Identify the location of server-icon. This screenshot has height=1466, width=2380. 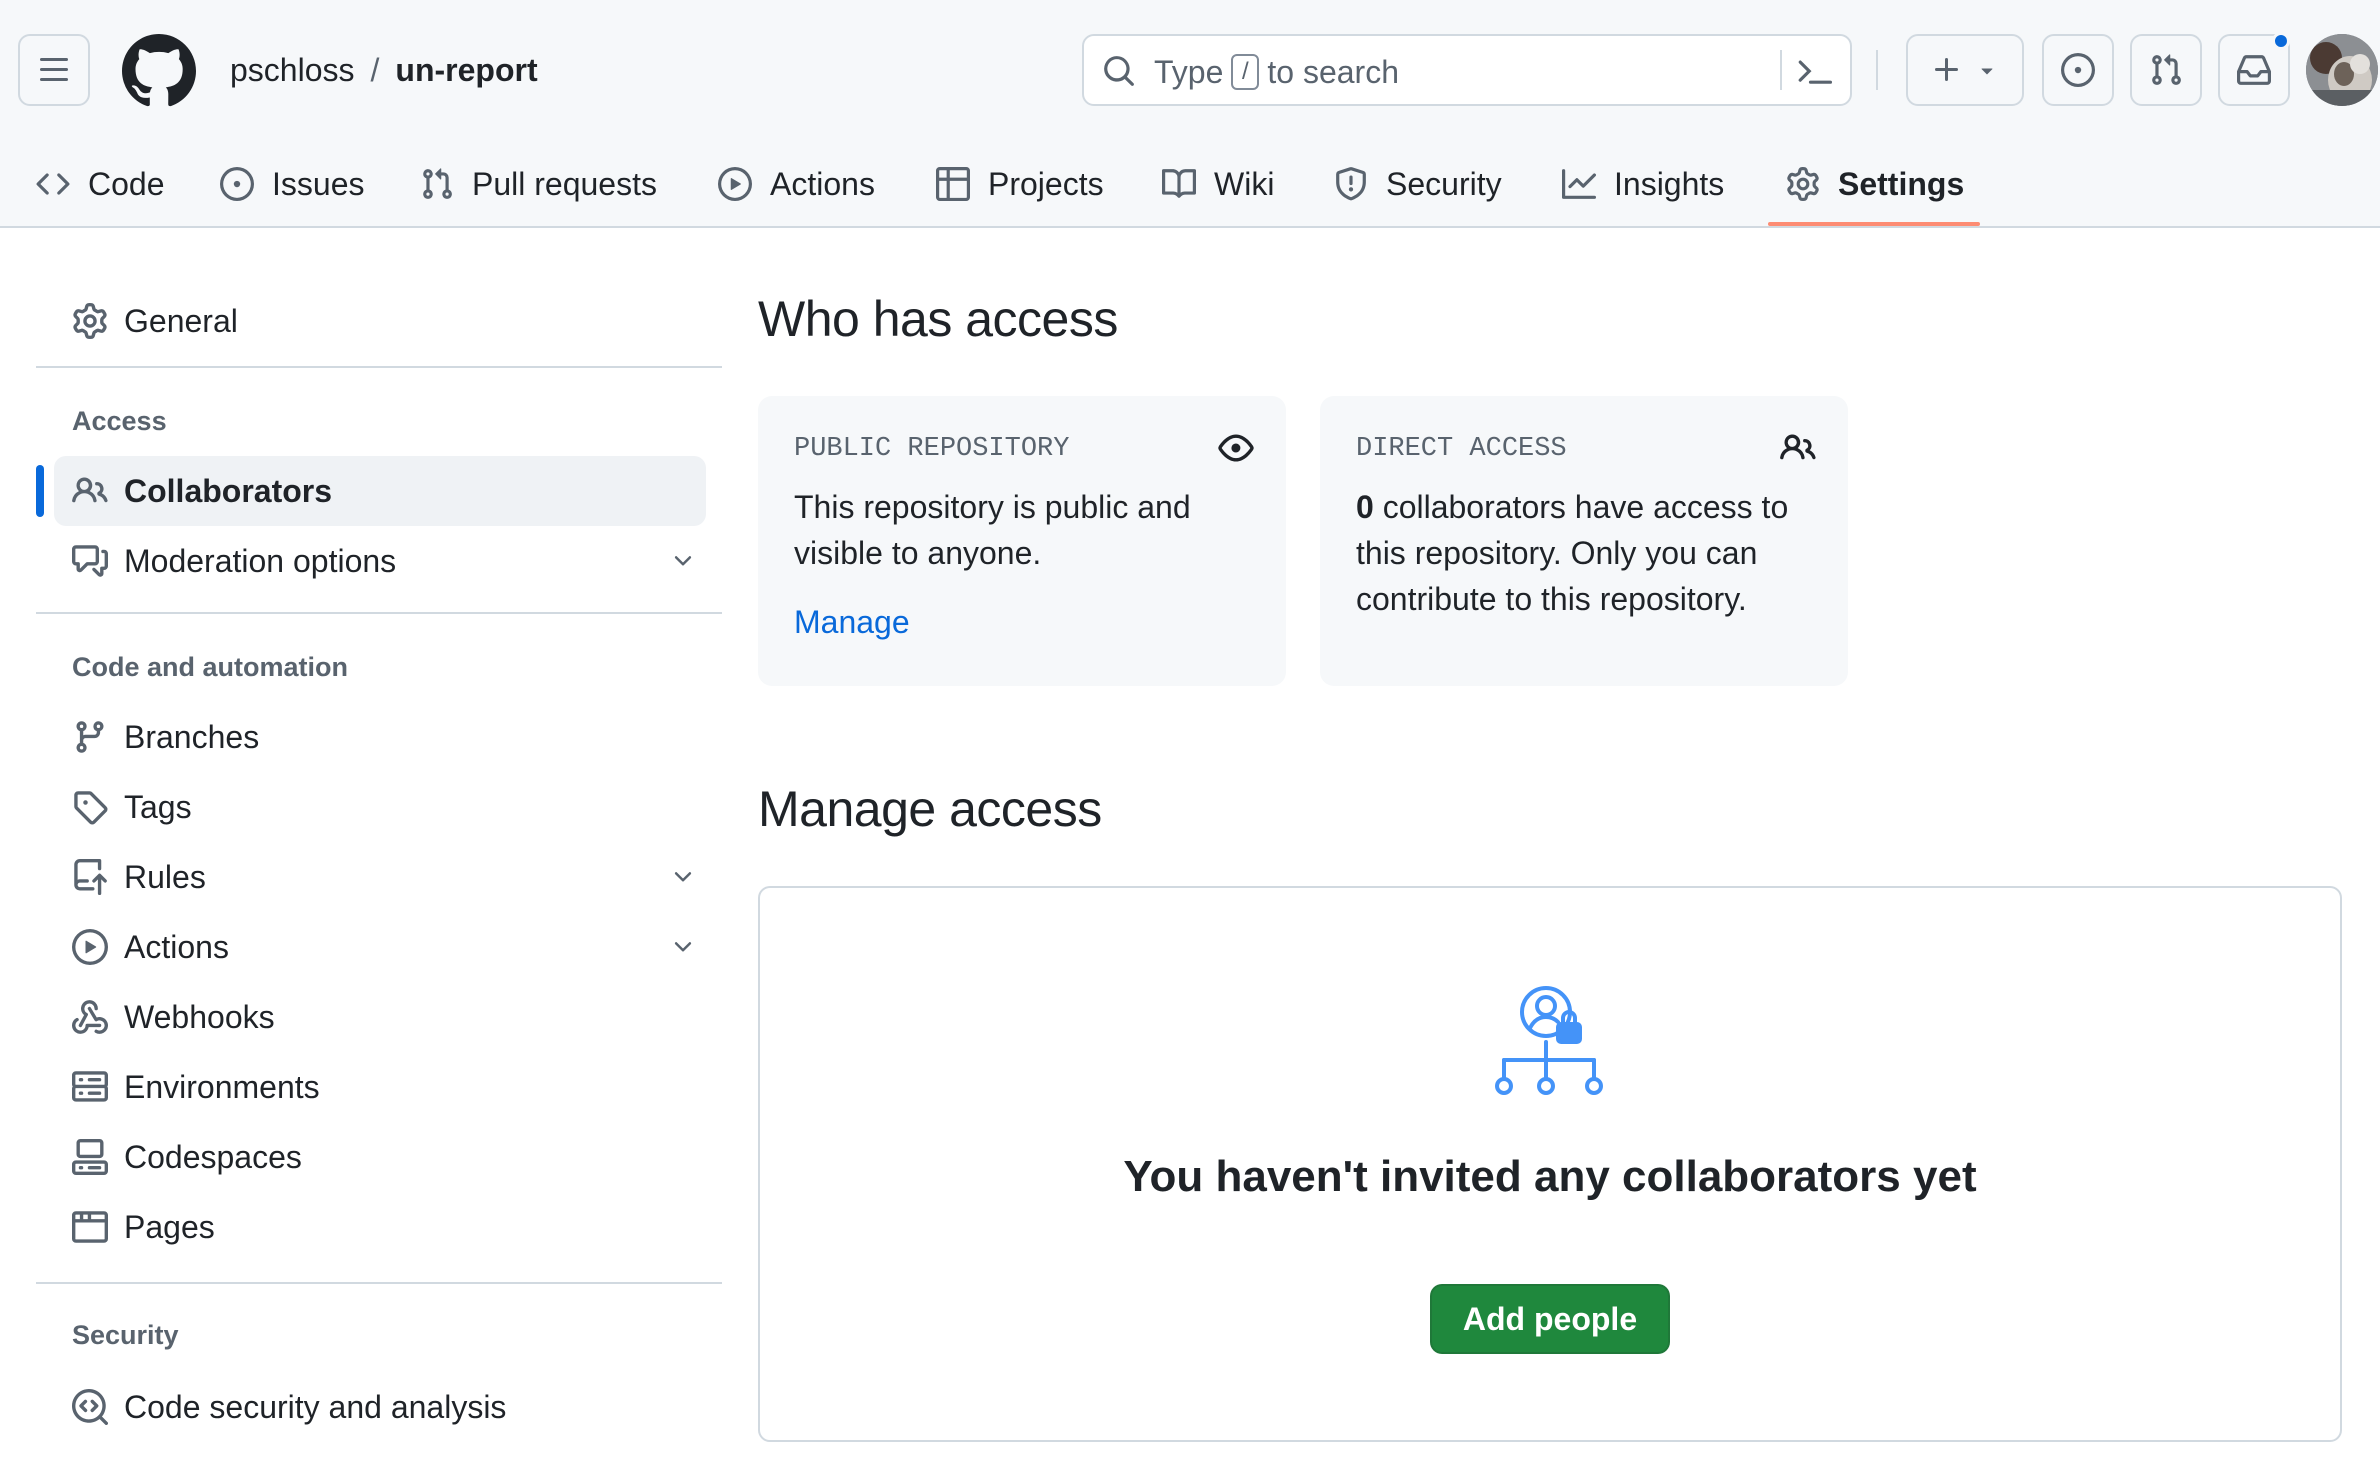
(90, 1087).